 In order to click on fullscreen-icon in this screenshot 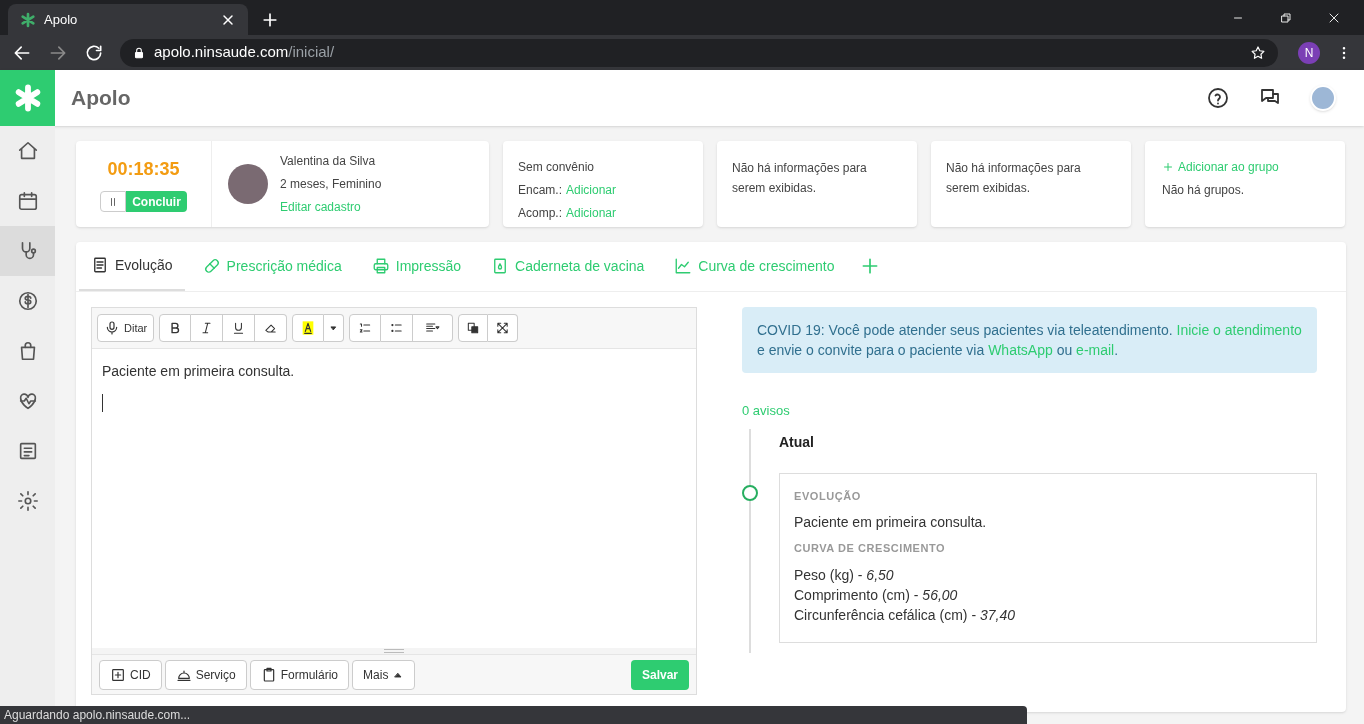, I will do `click(503, 328)`.